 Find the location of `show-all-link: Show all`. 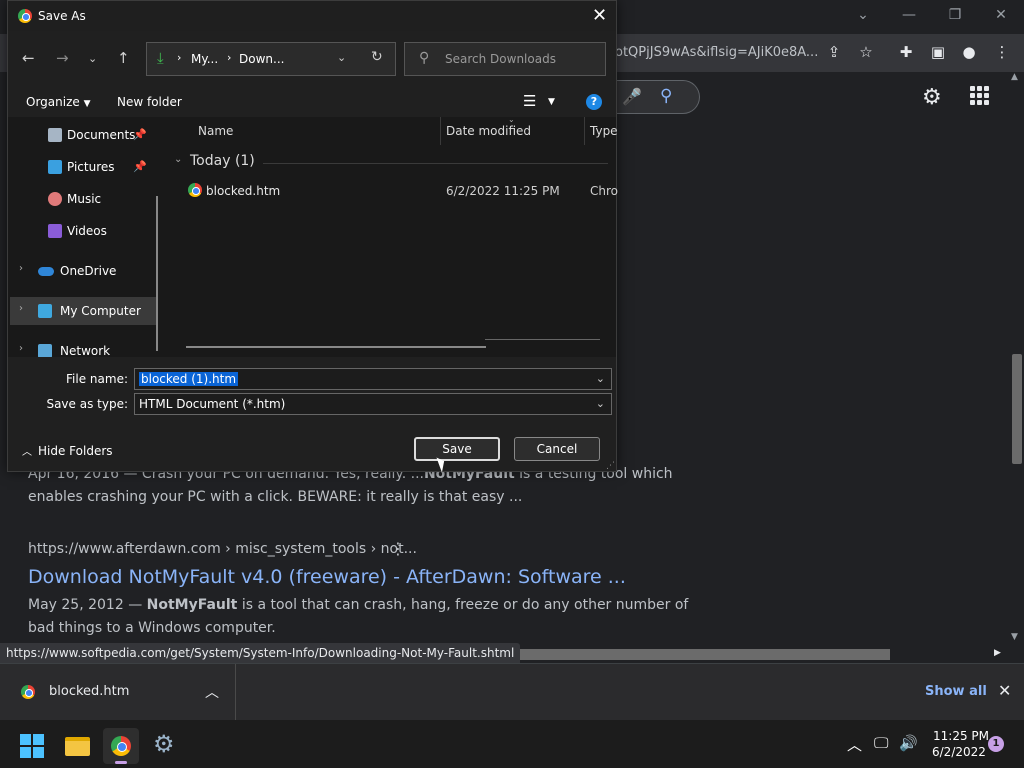

show-all-link: Show all is located at coordinates (956, 691).